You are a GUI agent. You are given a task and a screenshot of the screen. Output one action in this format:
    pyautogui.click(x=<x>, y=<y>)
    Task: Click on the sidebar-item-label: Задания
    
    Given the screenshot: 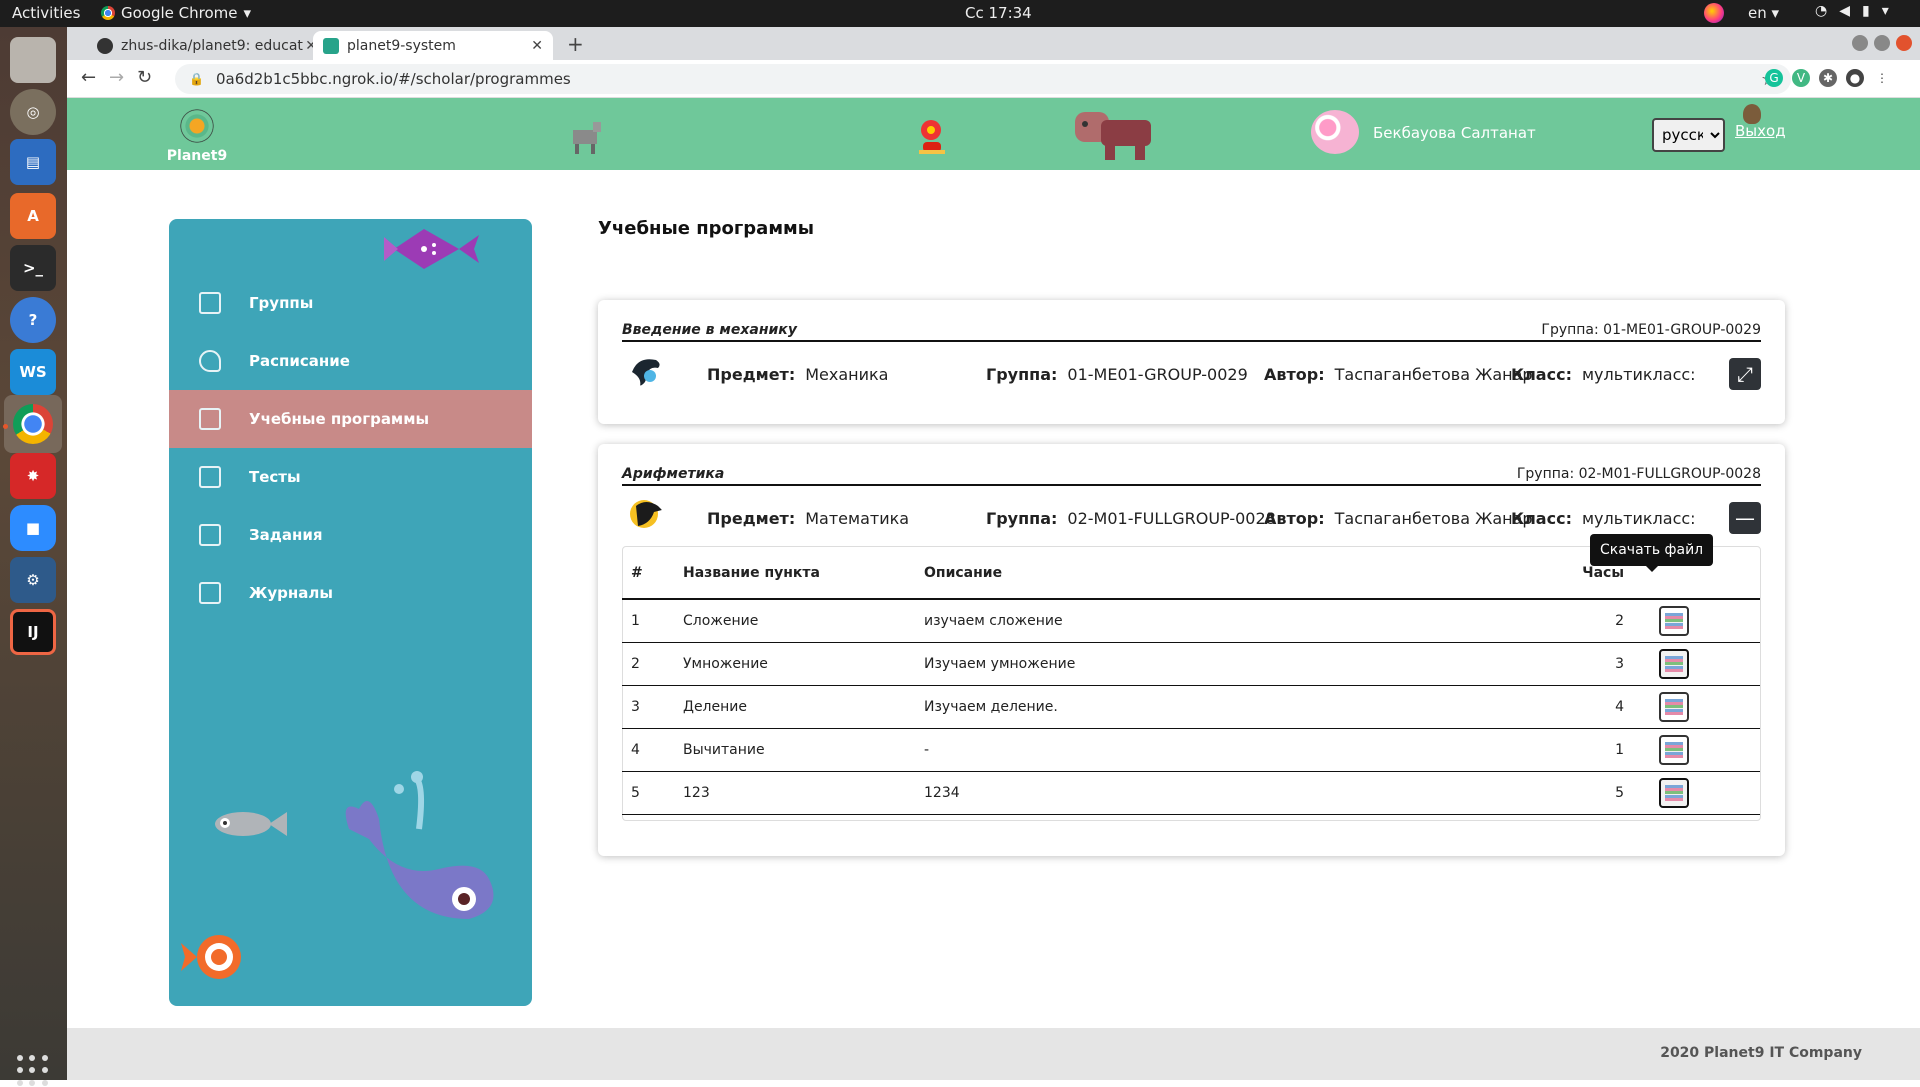 What is the action you would take?
    pyautogui.click(x=286, y=535)
    